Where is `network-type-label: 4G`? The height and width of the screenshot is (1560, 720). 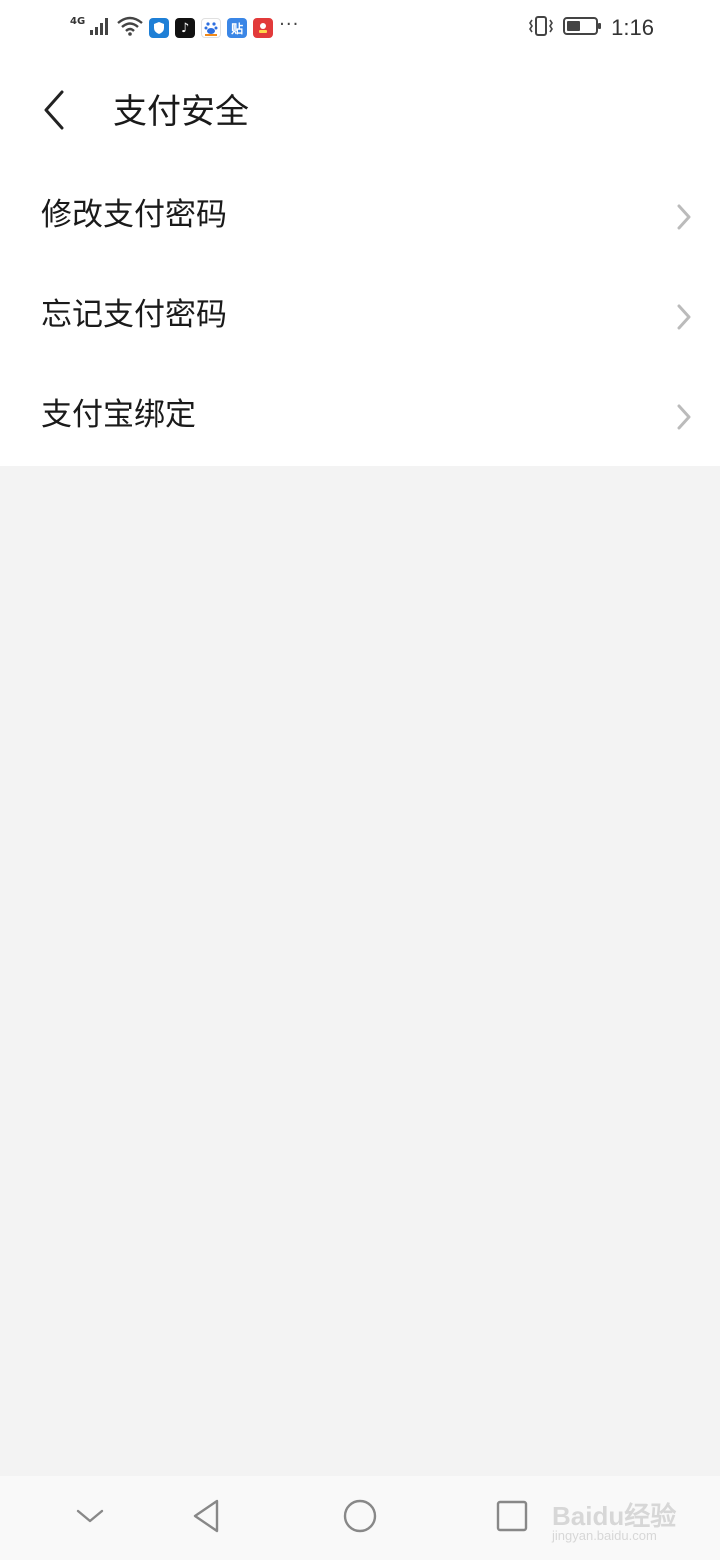
network-type-label: 4G is located at coordinates (78, 21).